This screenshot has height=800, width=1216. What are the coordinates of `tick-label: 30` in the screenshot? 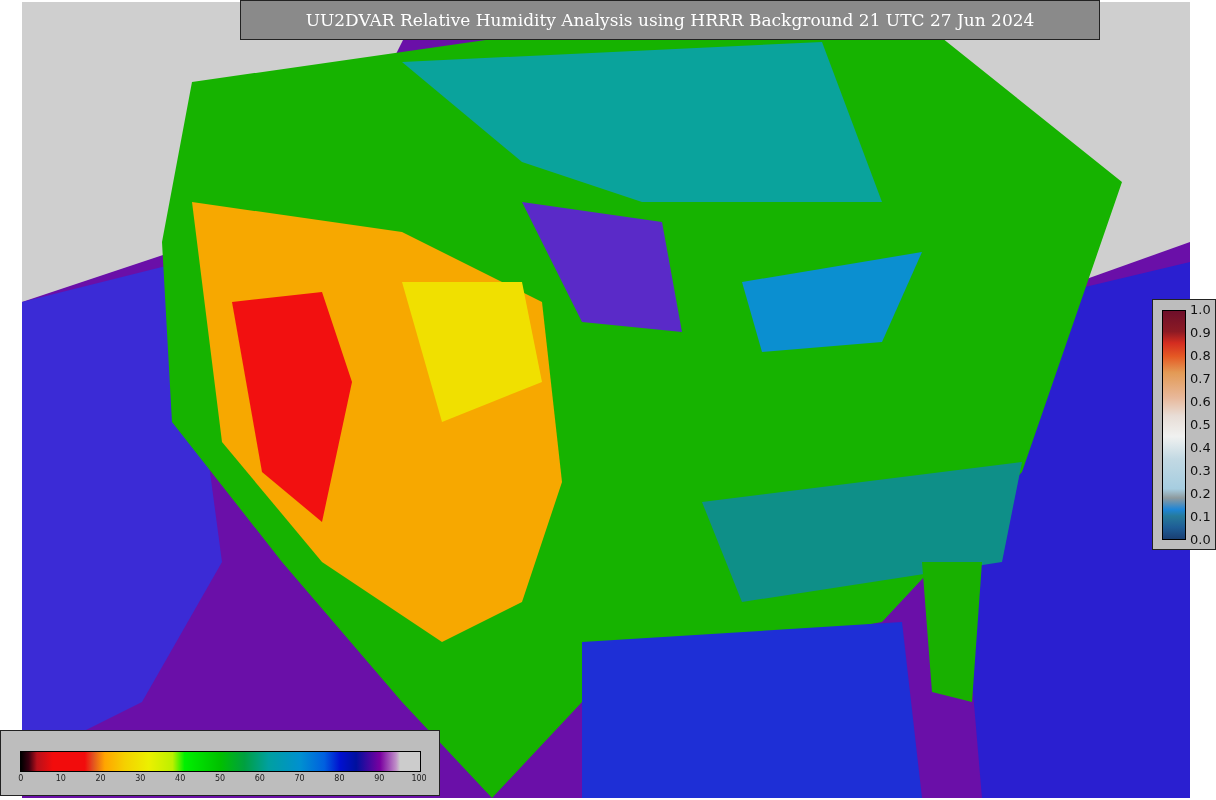 It's located at (140, 778).